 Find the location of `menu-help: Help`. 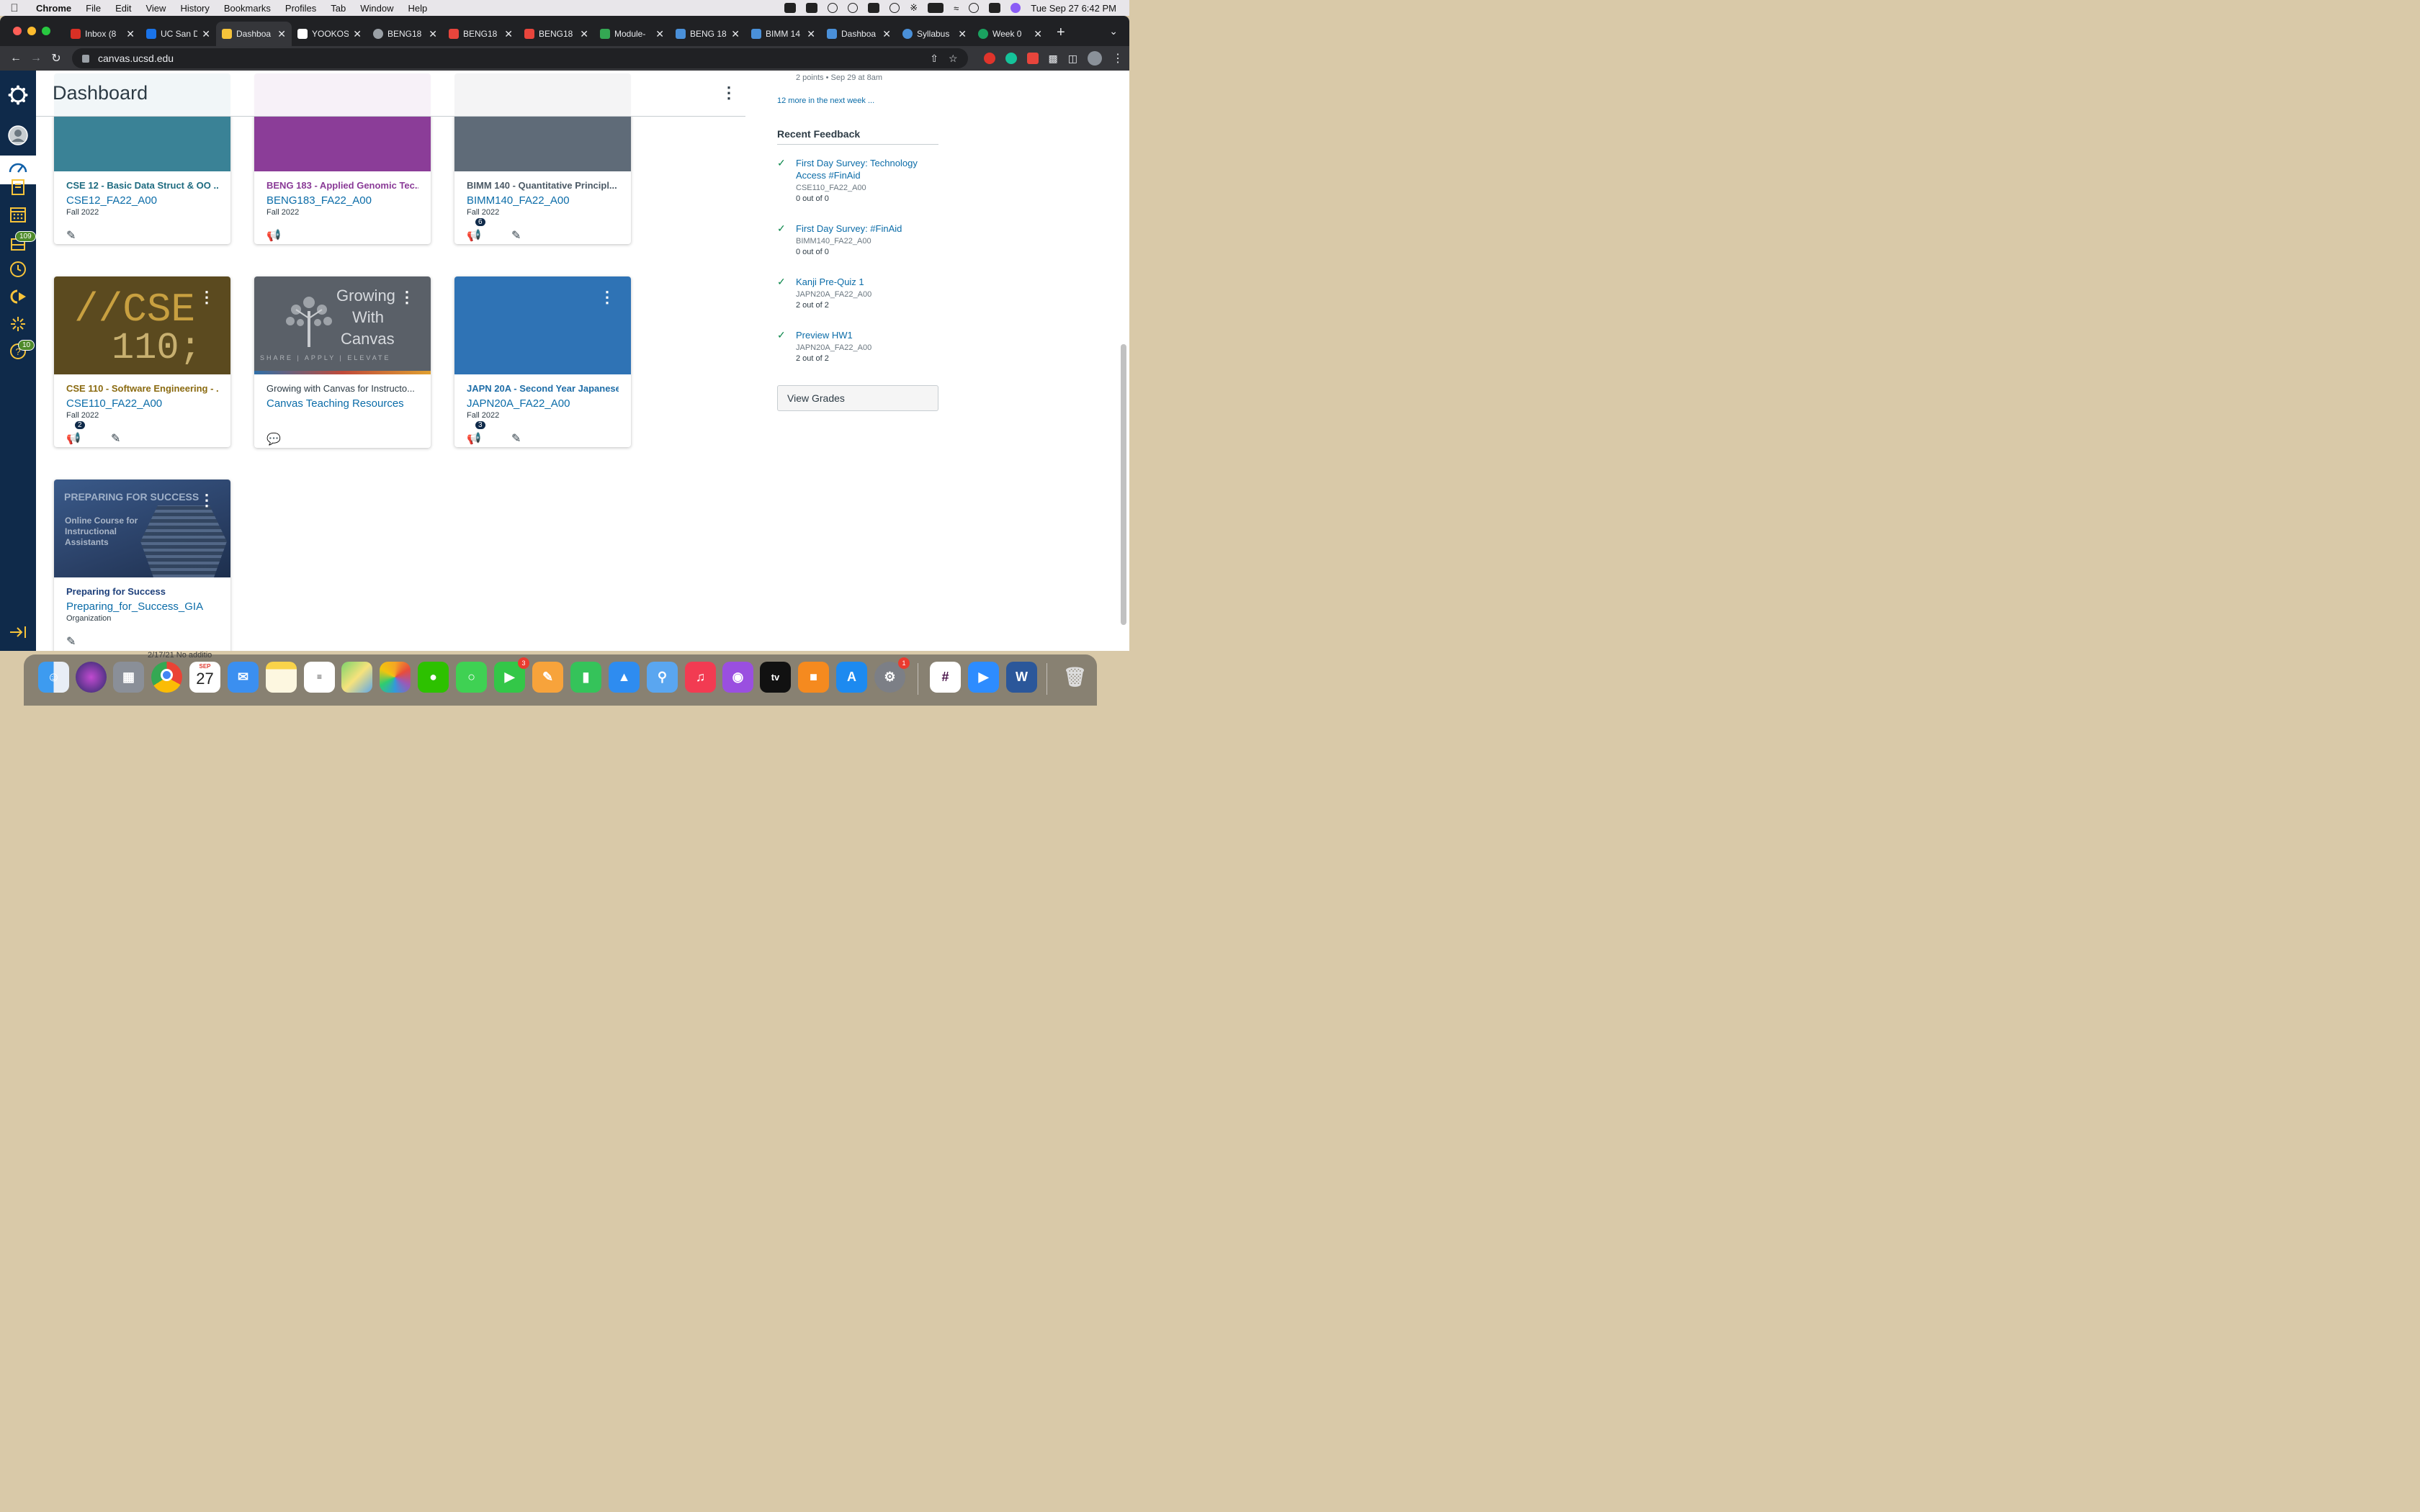

menu-help: Help is located at coordinates (418, 8).